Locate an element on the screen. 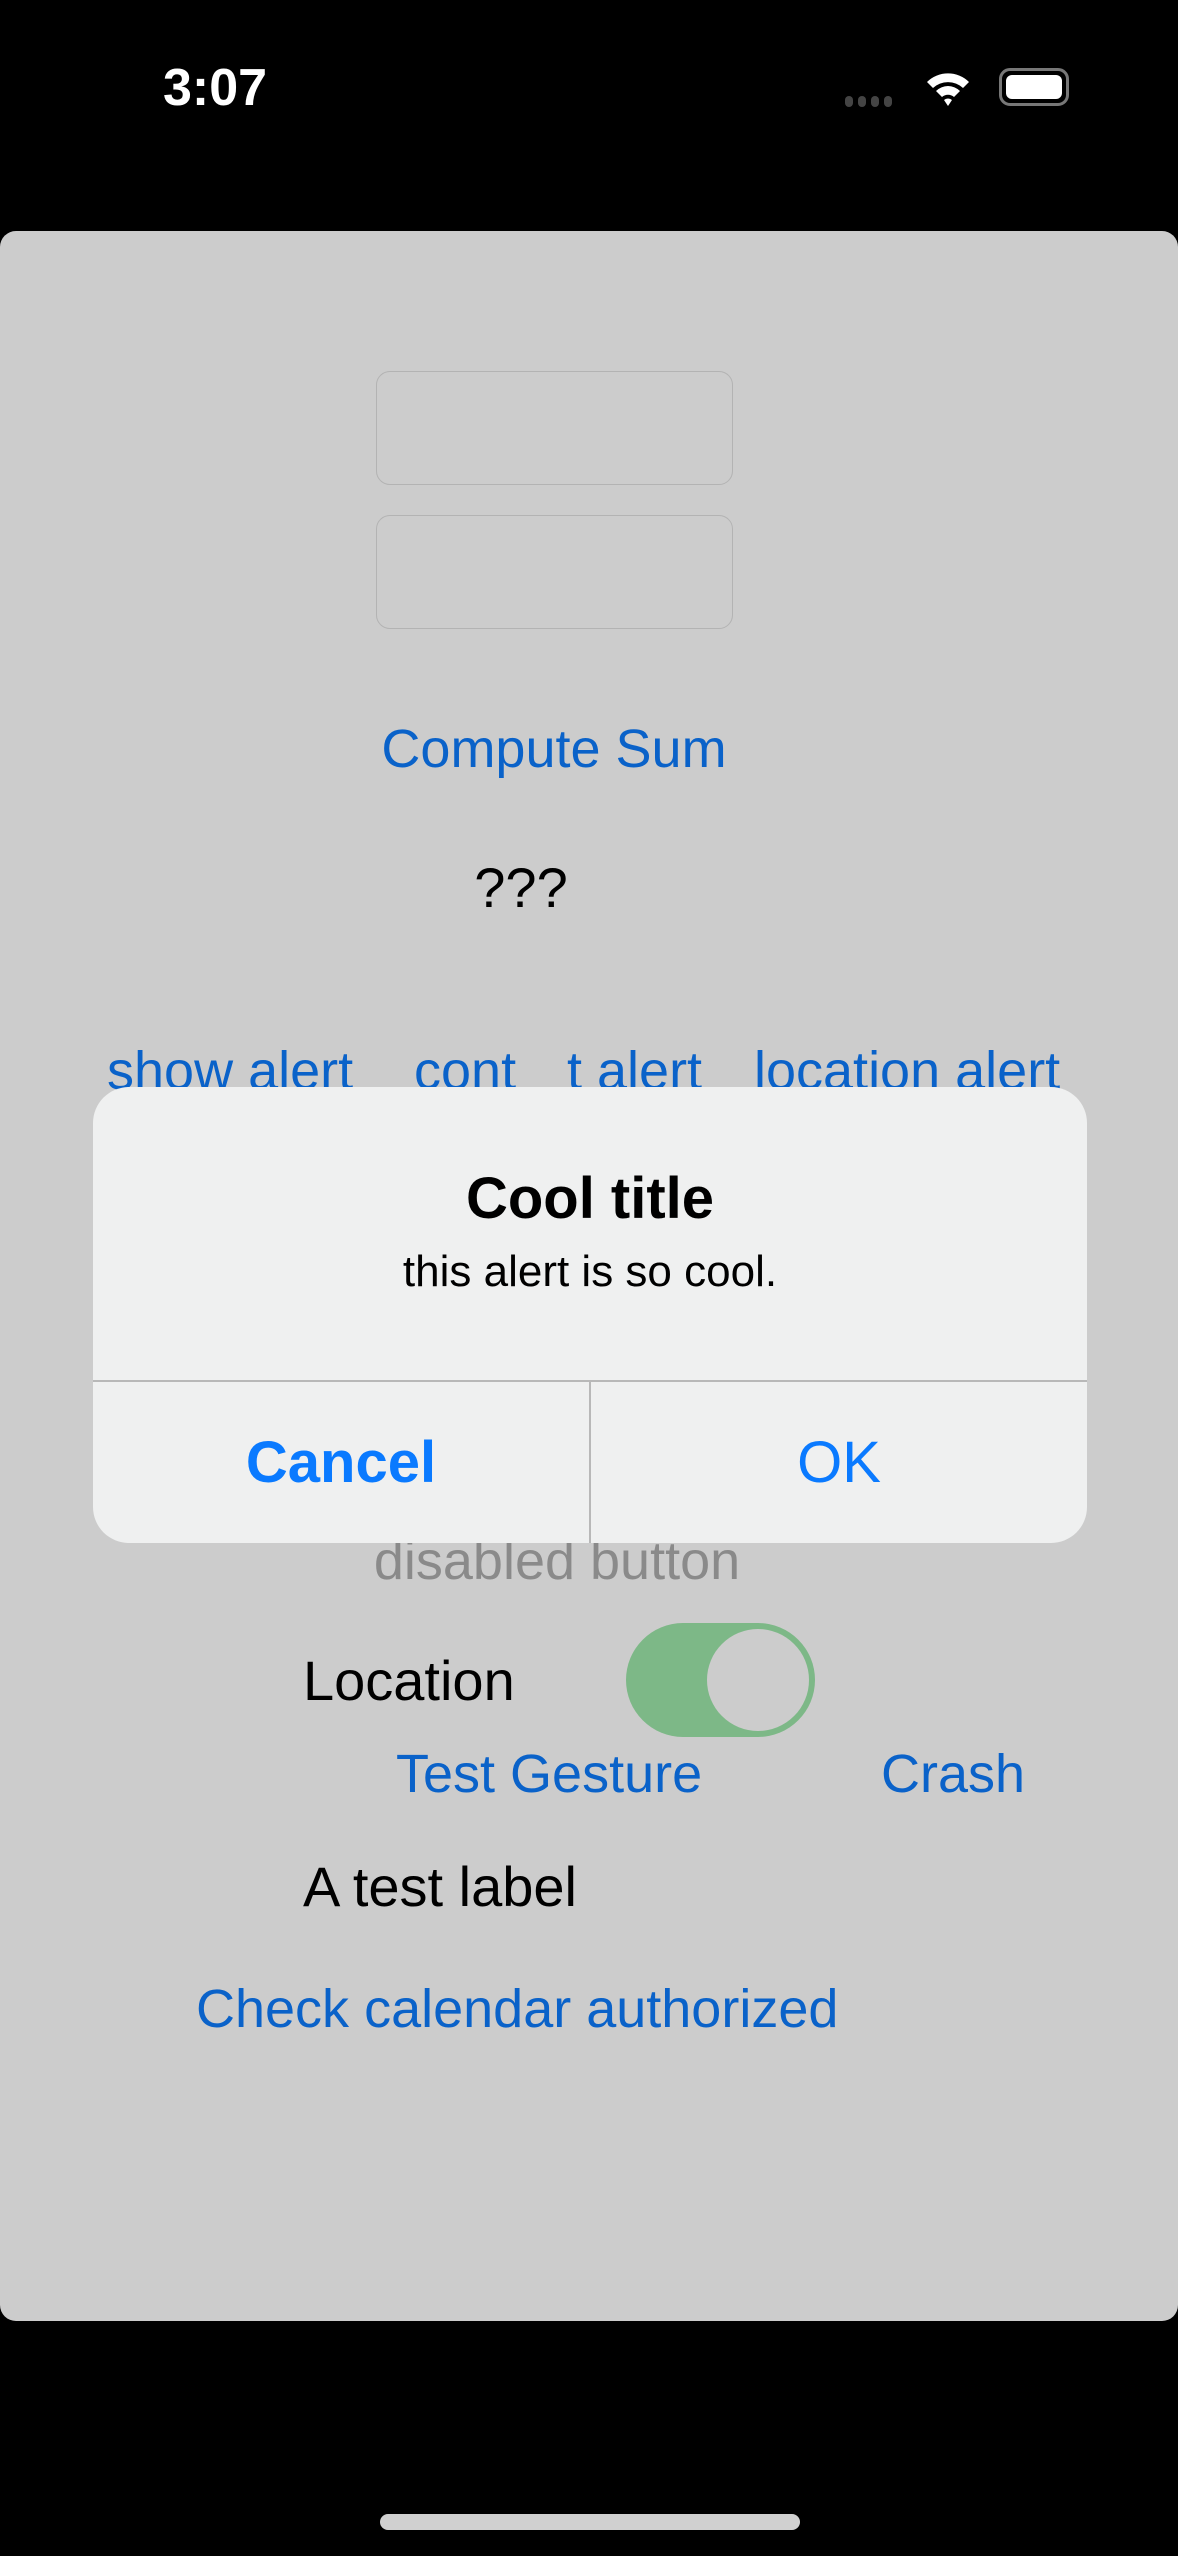  check-calendar-button: Check calendar authorized is located at coordinates (517, 2009).